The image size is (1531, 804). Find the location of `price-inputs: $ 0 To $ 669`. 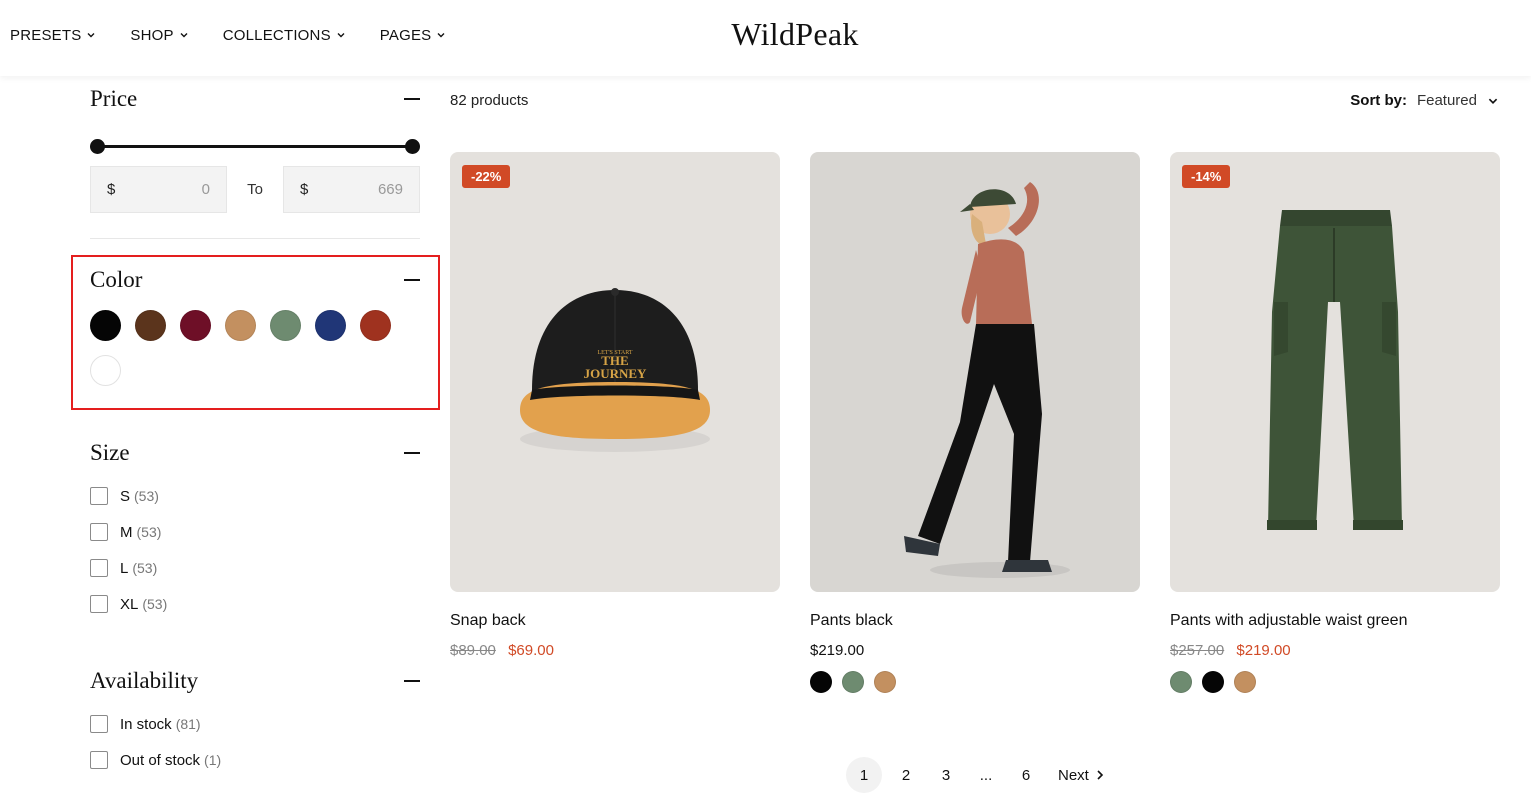

price-inputs: $ 0 To $ 669 is located at coordinates (255, 189).